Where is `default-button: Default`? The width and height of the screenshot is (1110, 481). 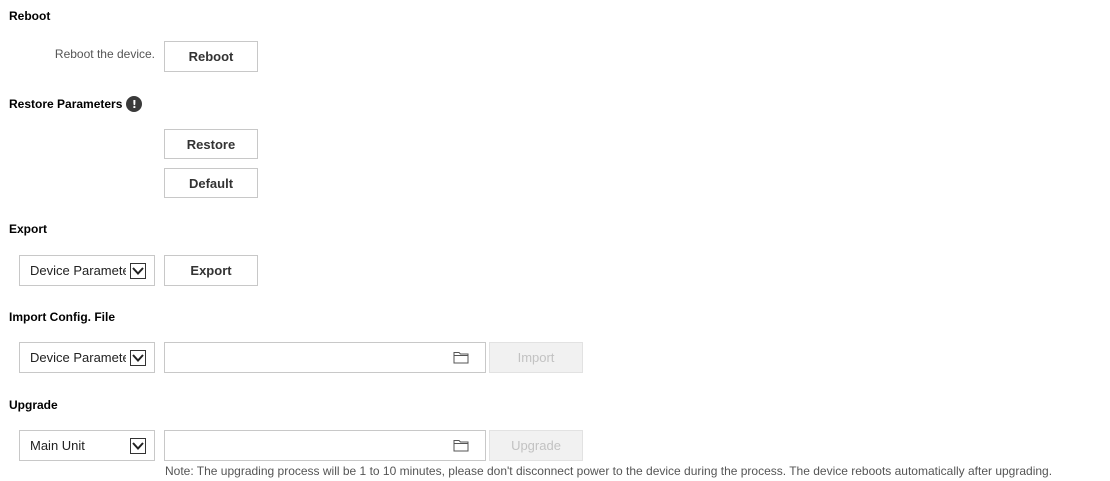 default-button: Default is located at coordinates (211, 183).